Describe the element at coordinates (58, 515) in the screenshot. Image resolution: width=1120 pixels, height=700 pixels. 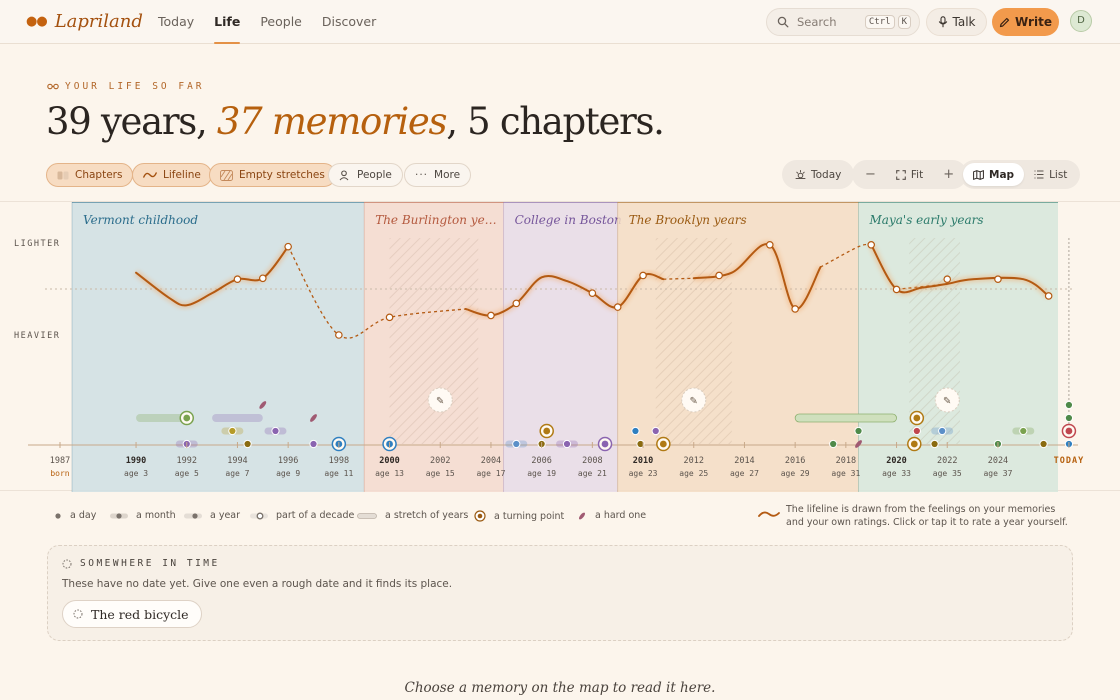
I see `day-dot-icon` at that location.